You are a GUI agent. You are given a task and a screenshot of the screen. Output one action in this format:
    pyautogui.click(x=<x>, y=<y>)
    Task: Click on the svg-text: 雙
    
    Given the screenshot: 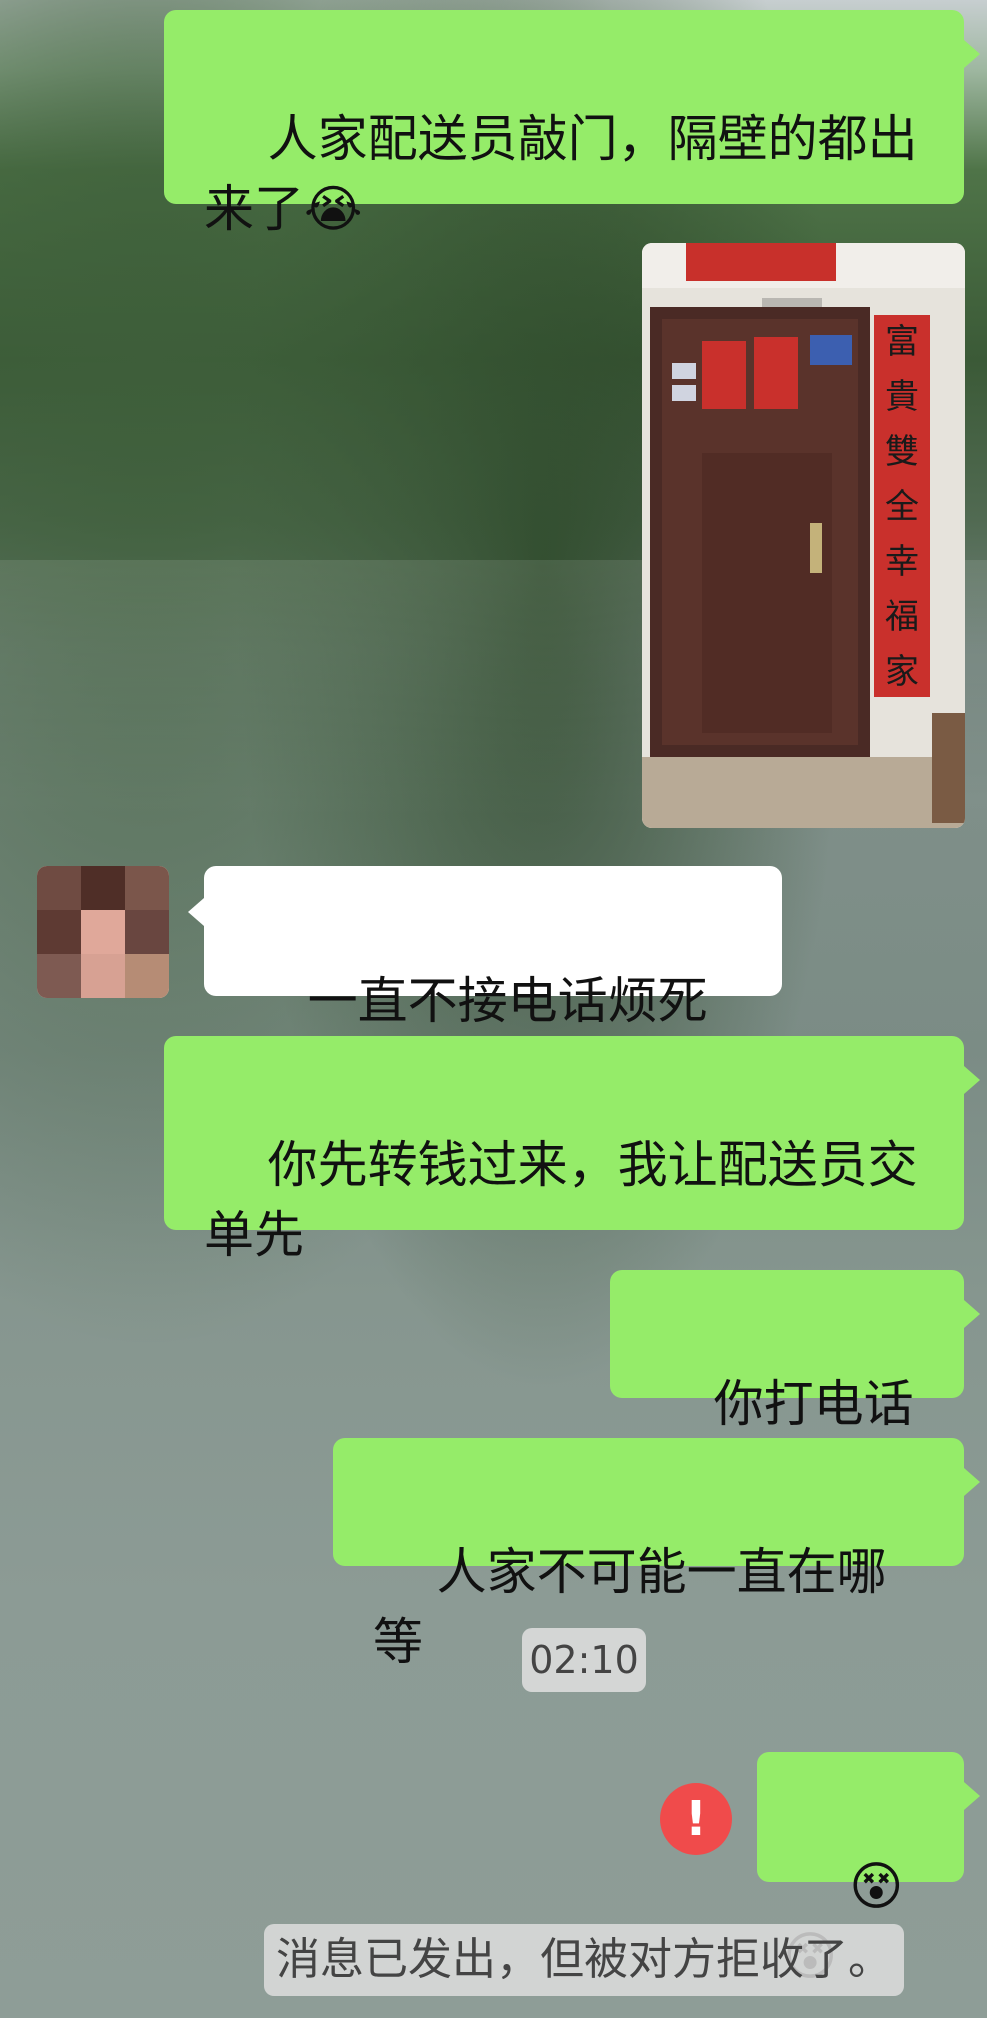 What is the action you would take?
    pyautogui.click(x=902, y=452)
    